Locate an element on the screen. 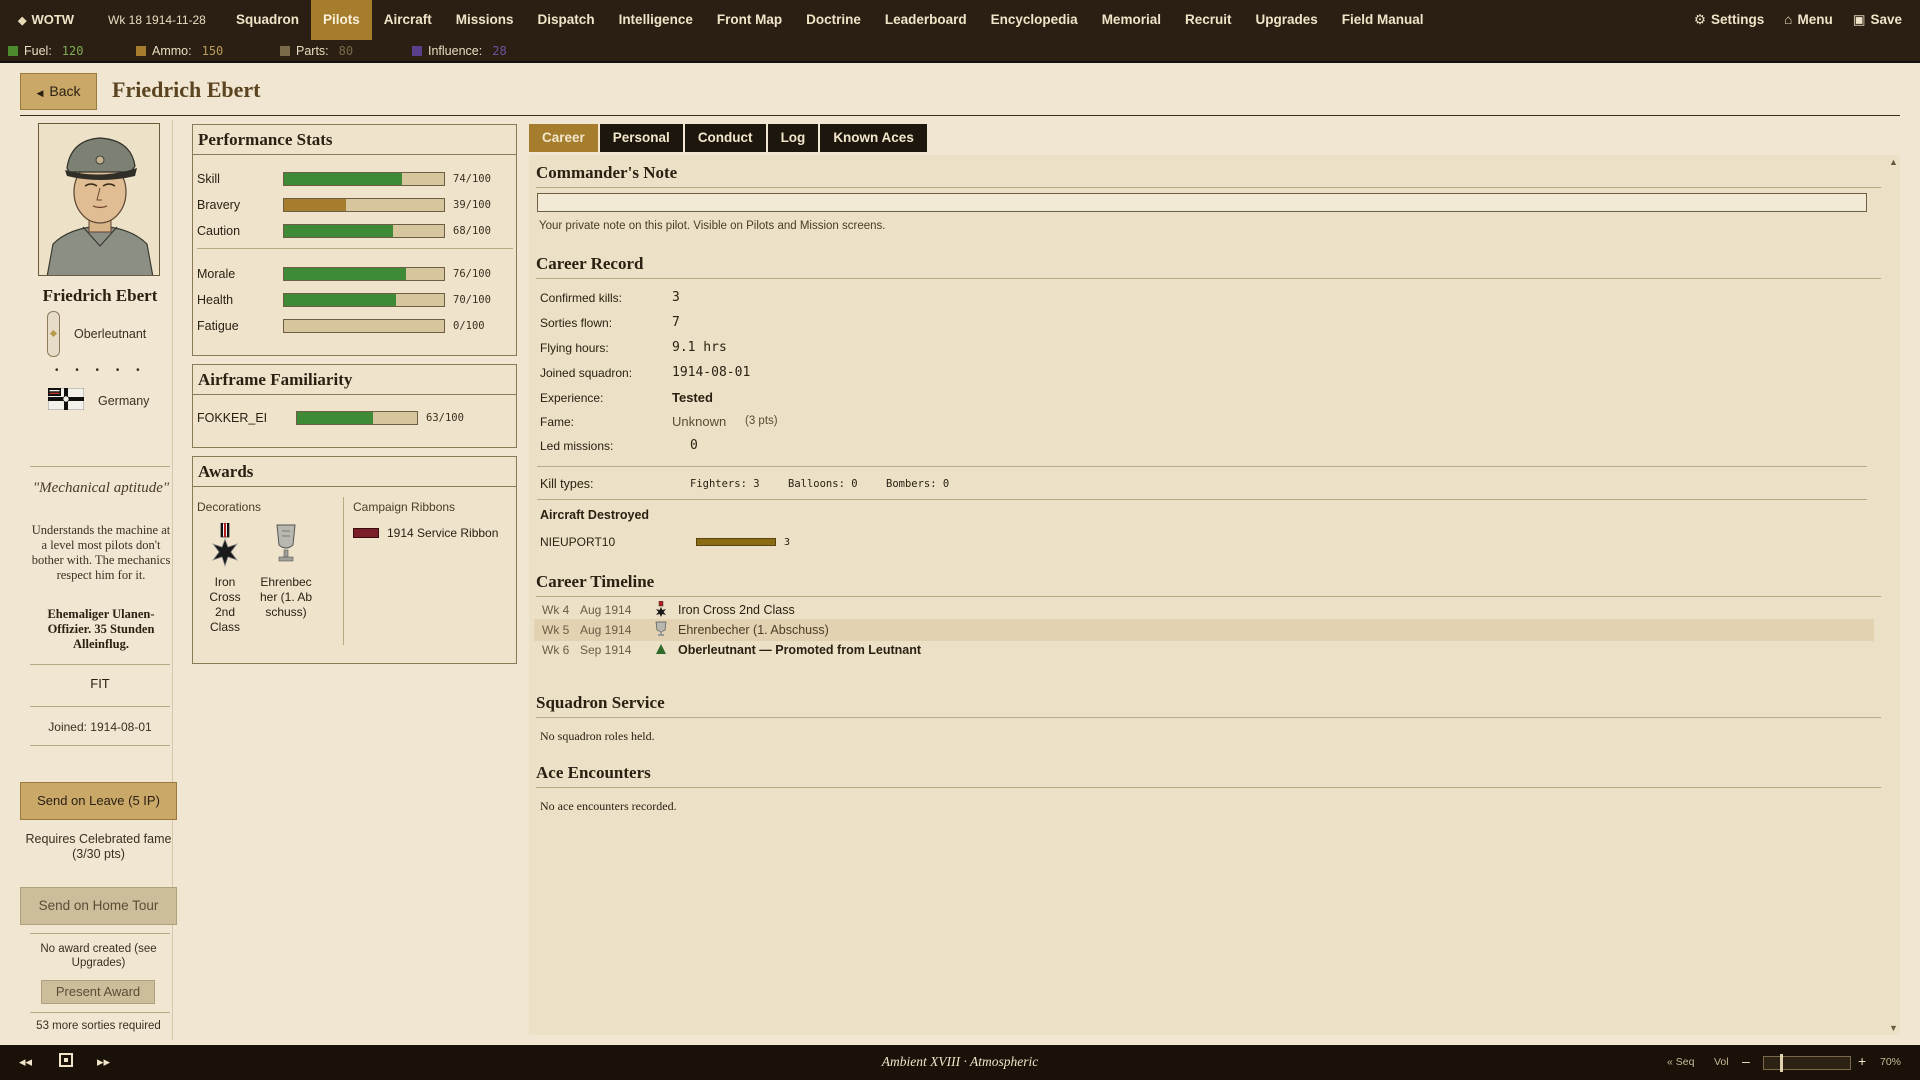 This screenshot has height=1080, width=1920. nav-item-field-manual: Field Manual is located at coordinates (1383, 20).